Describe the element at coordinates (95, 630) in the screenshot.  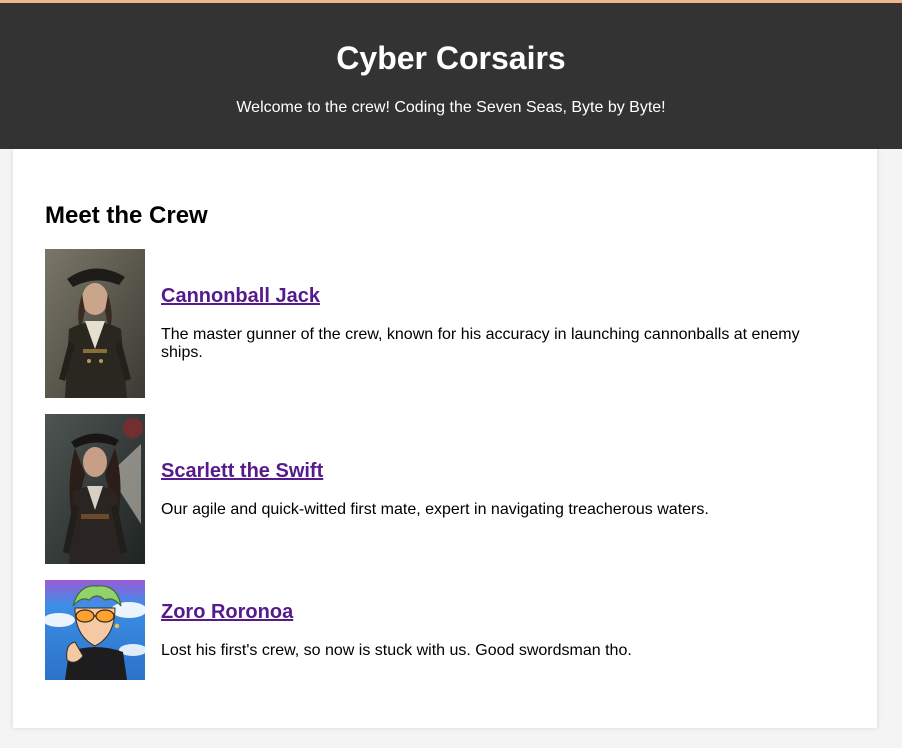
I see `zoro-roronoa-portrait` at that location.